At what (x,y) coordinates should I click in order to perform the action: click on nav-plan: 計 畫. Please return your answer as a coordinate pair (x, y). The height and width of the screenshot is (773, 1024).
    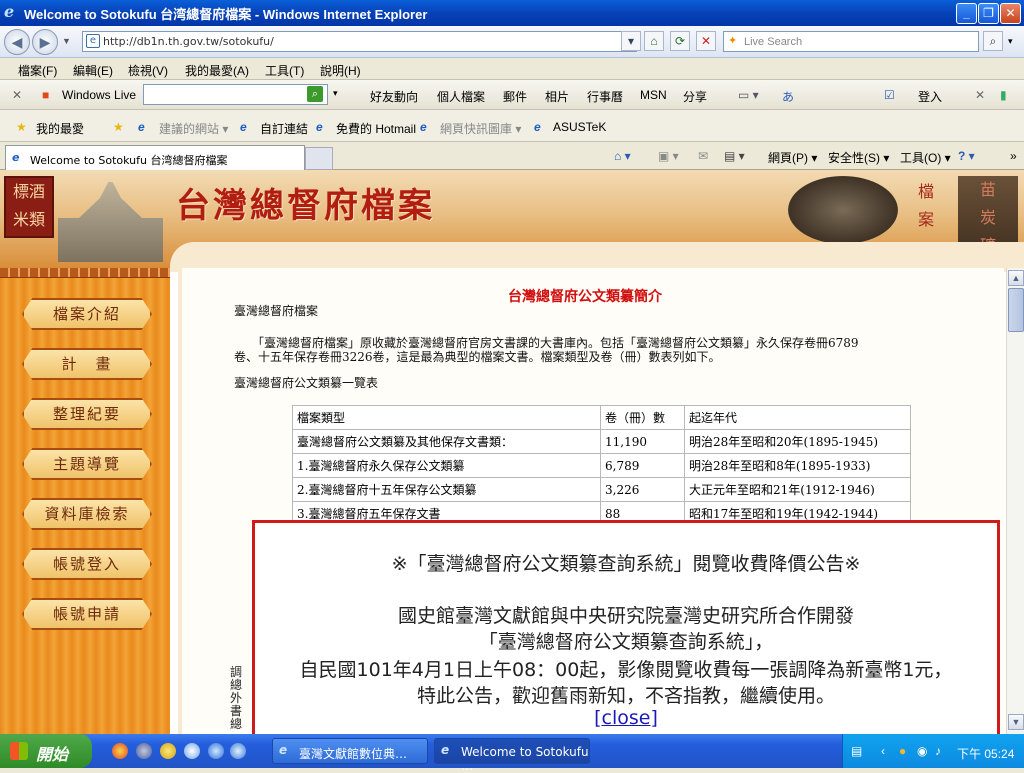
    Looking at the image, I should click on (87, 364).